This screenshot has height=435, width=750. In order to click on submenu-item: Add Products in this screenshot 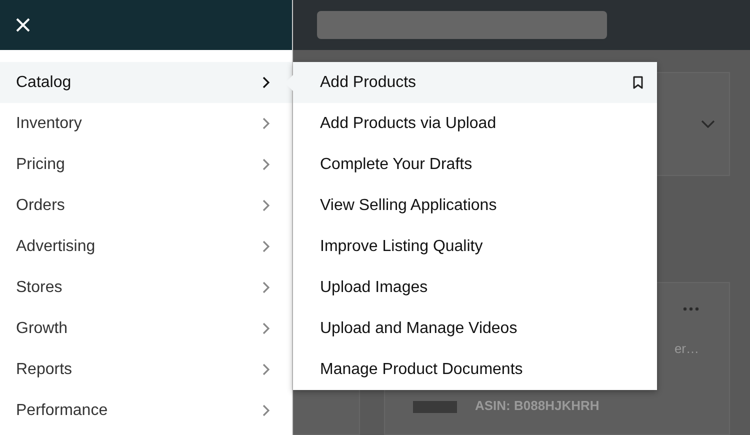, I will do `click(475, 82)`.